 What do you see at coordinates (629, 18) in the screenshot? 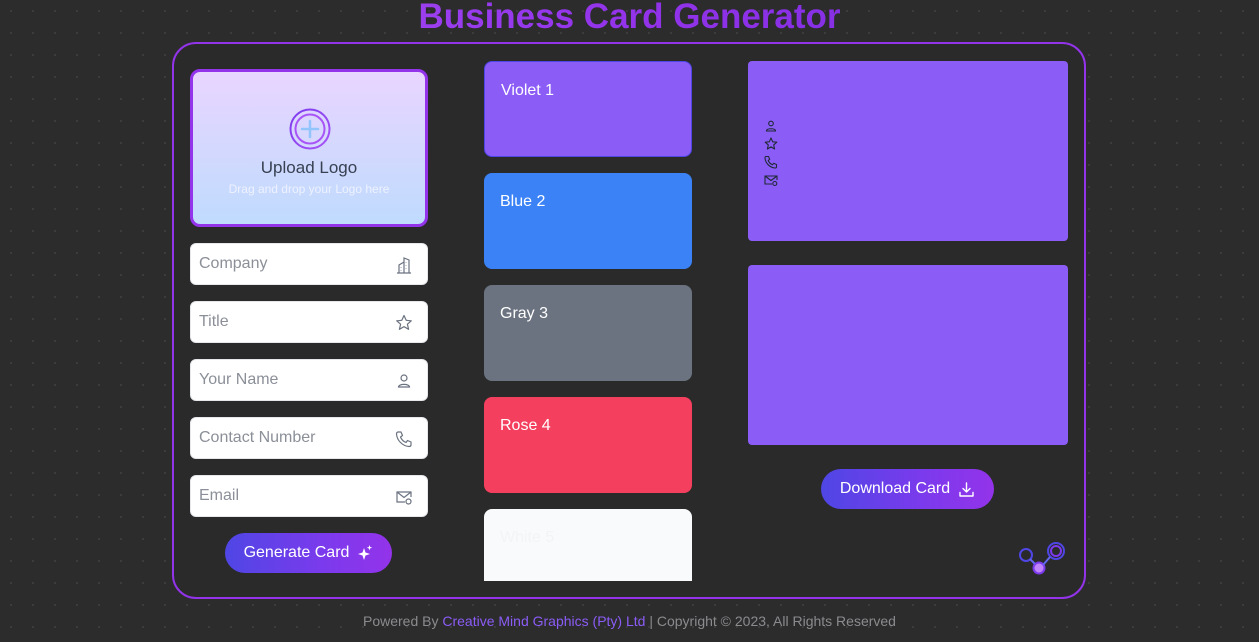
I see `page-title: Business Card Generator` at bounding box center [629, 18].